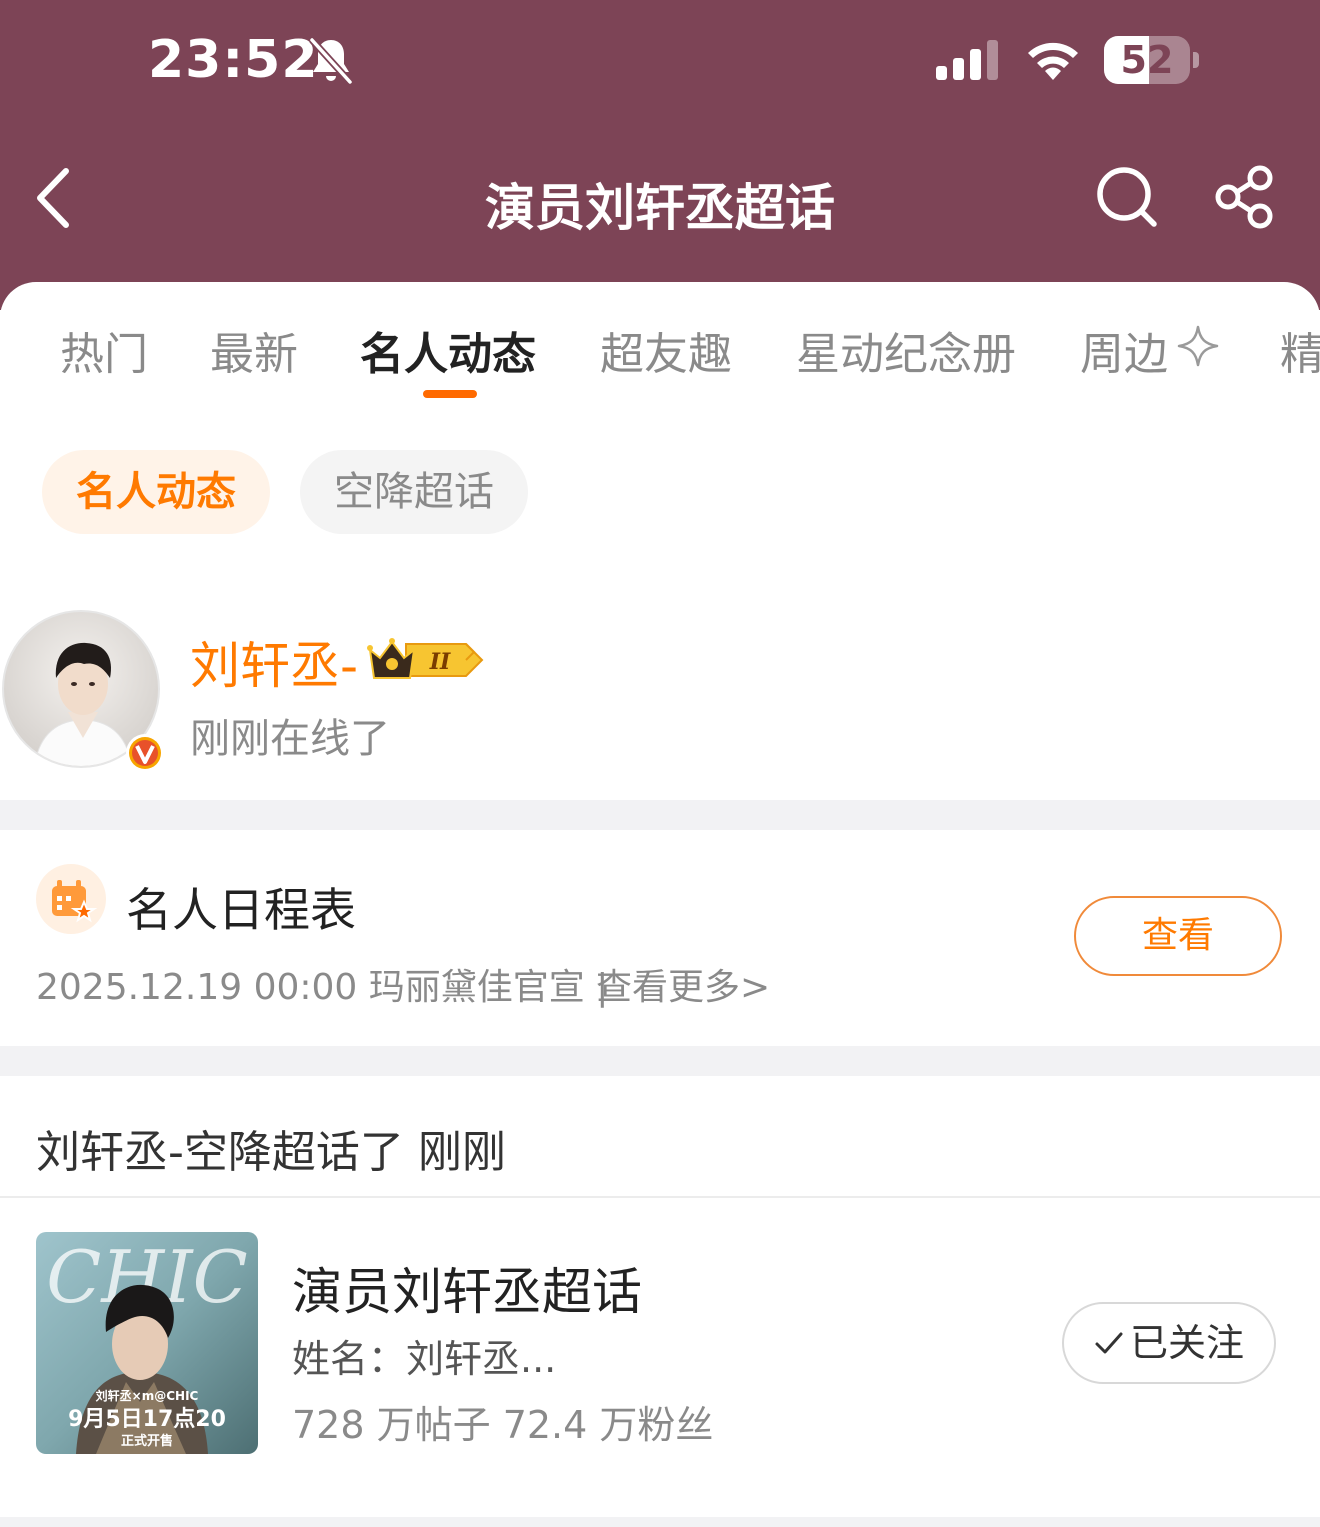  Describe the element at coordinates (967, 60) in the screenshot. I see `signal-icon` at that location.